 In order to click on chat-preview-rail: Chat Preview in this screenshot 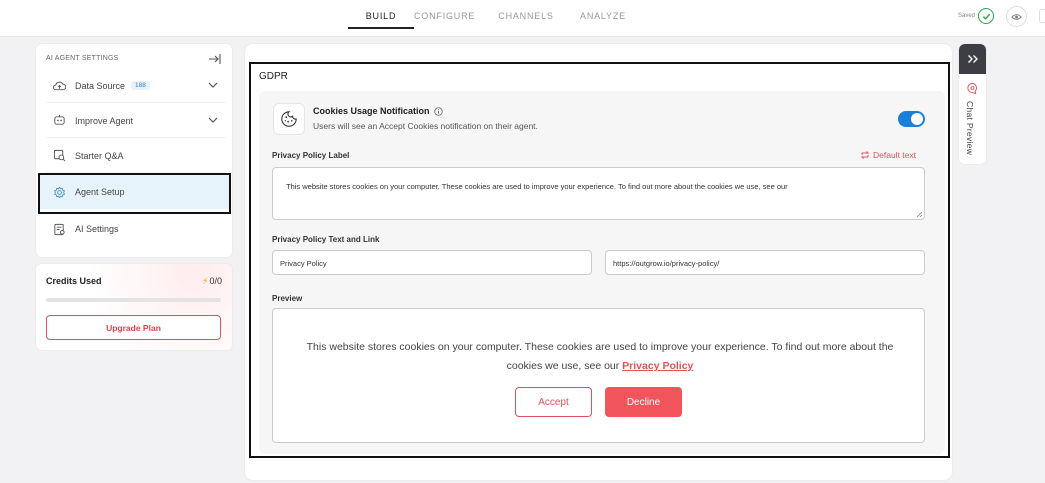, I will do `click(972, 104)`.